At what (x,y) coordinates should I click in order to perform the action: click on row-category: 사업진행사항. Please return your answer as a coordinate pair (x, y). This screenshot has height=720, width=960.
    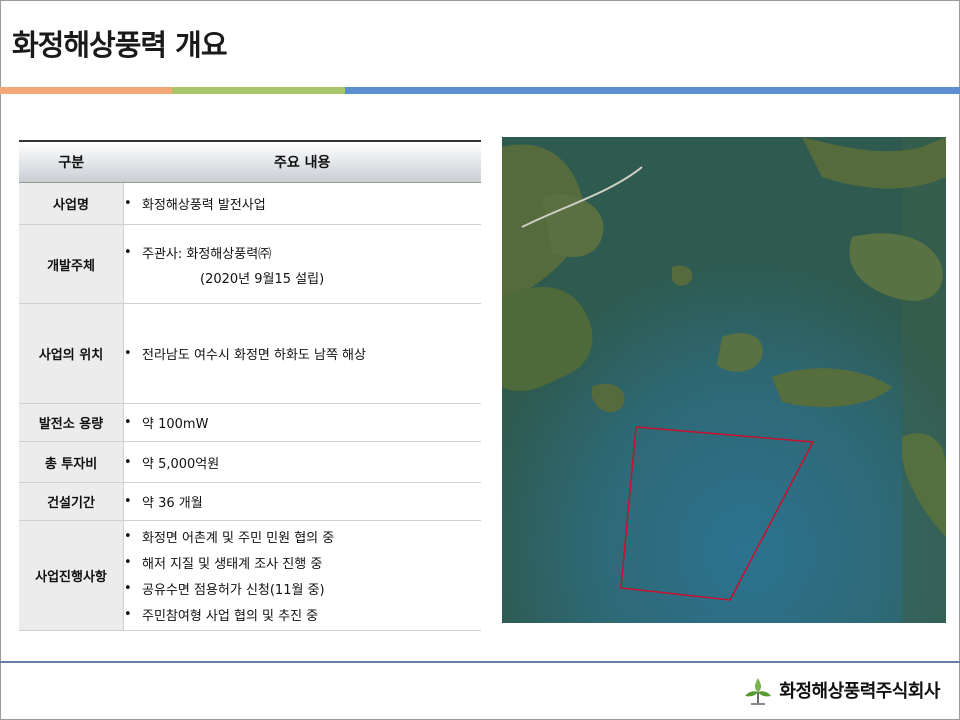
    Looking at the image, I should click on (71, 575).